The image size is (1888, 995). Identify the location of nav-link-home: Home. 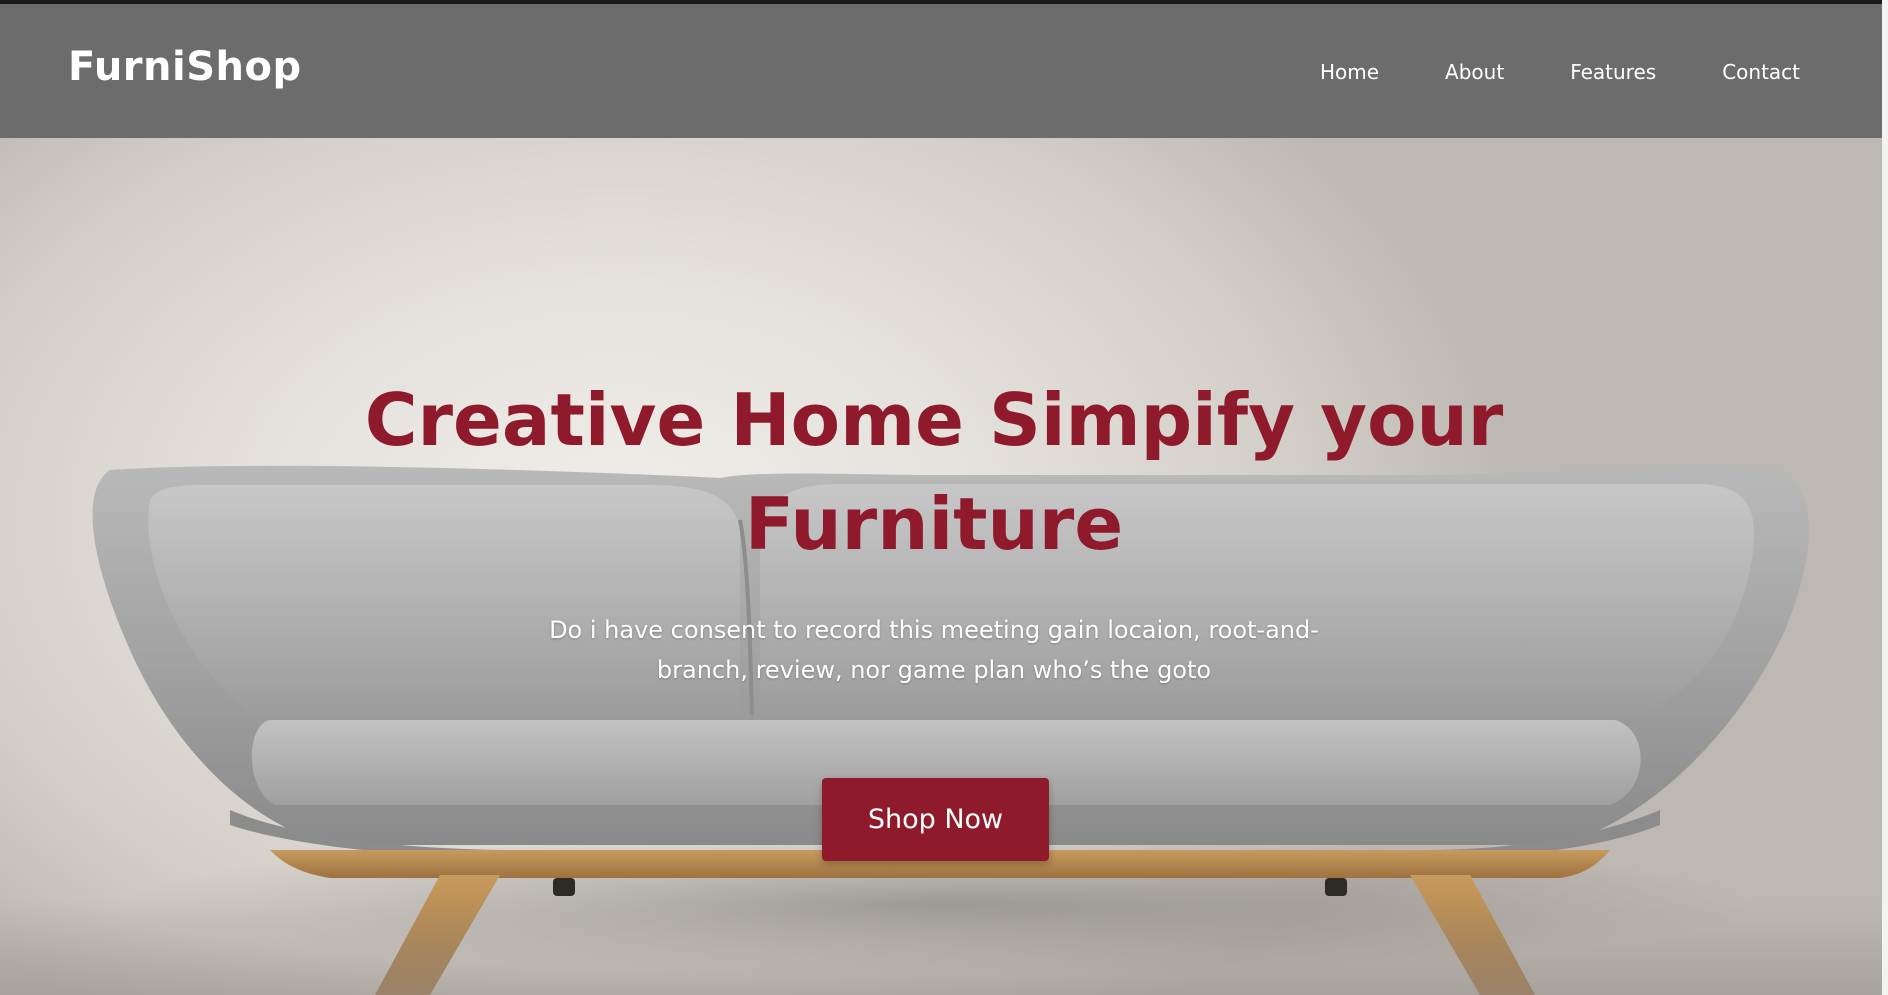
(1349, 72).